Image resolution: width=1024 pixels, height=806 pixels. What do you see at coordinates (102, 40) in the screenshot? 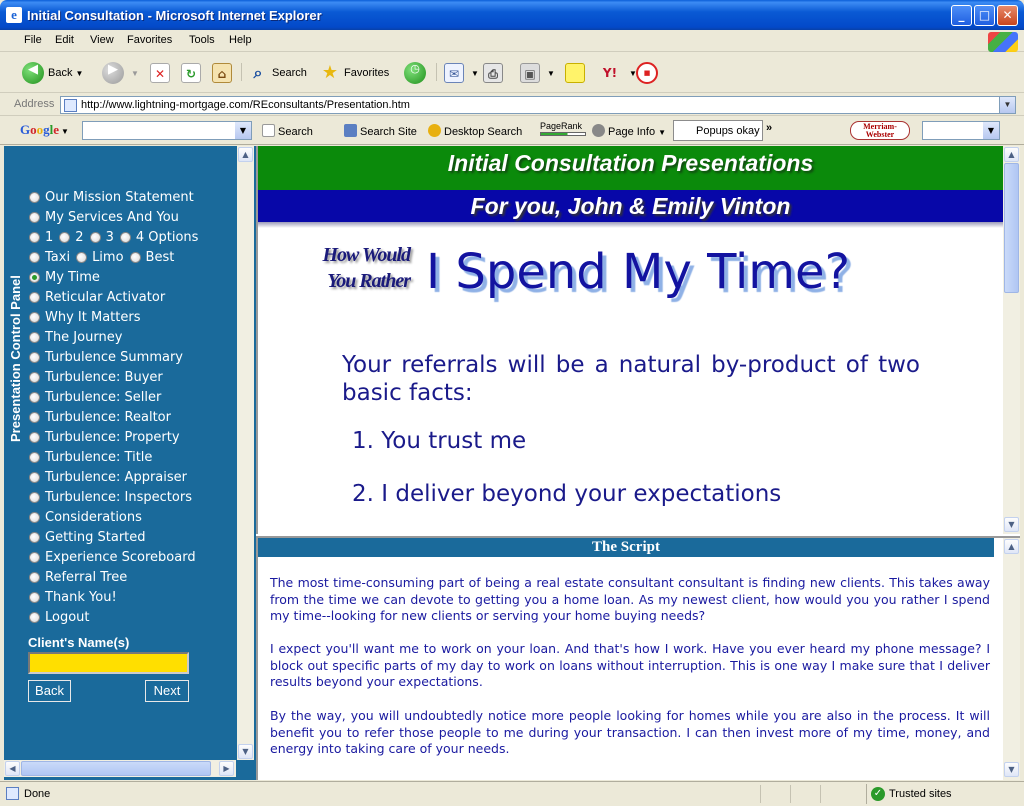
I see `menu-view: View` at bounding box center [102, 40].